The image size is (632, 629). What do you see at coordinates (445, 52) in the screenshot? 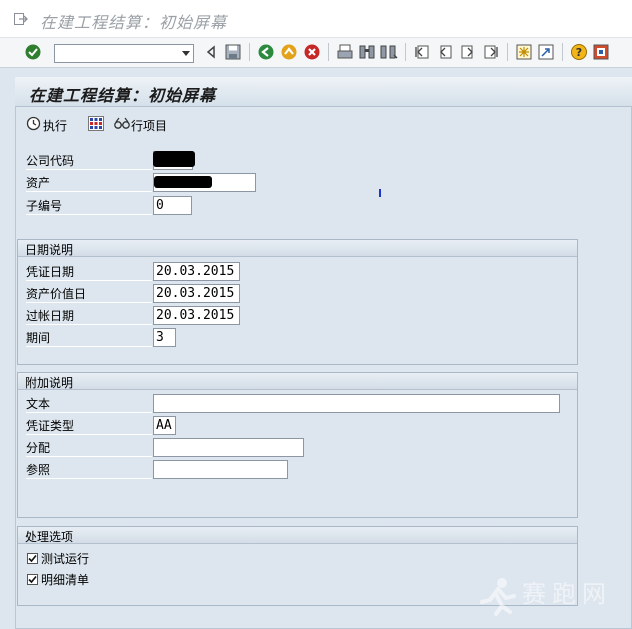
I see `previous-page-icon` at bounding box center [445, 52].